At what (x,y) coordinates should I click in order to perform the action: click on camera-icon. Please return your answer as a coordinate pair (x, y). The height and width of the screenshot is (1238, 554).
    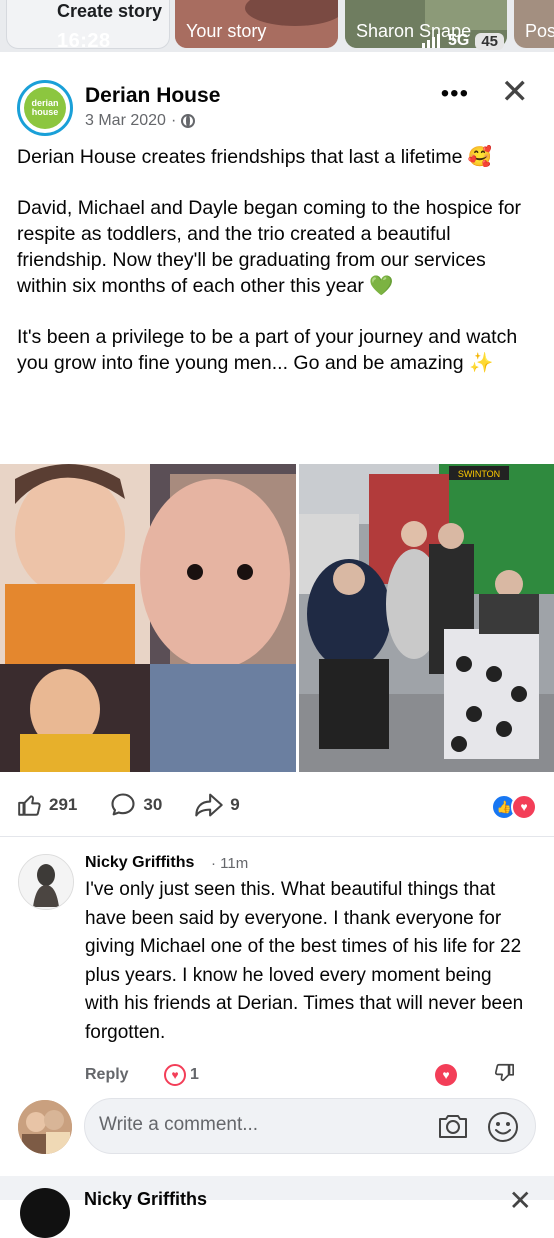
    Looking at the image, I should click on (453, 1128).